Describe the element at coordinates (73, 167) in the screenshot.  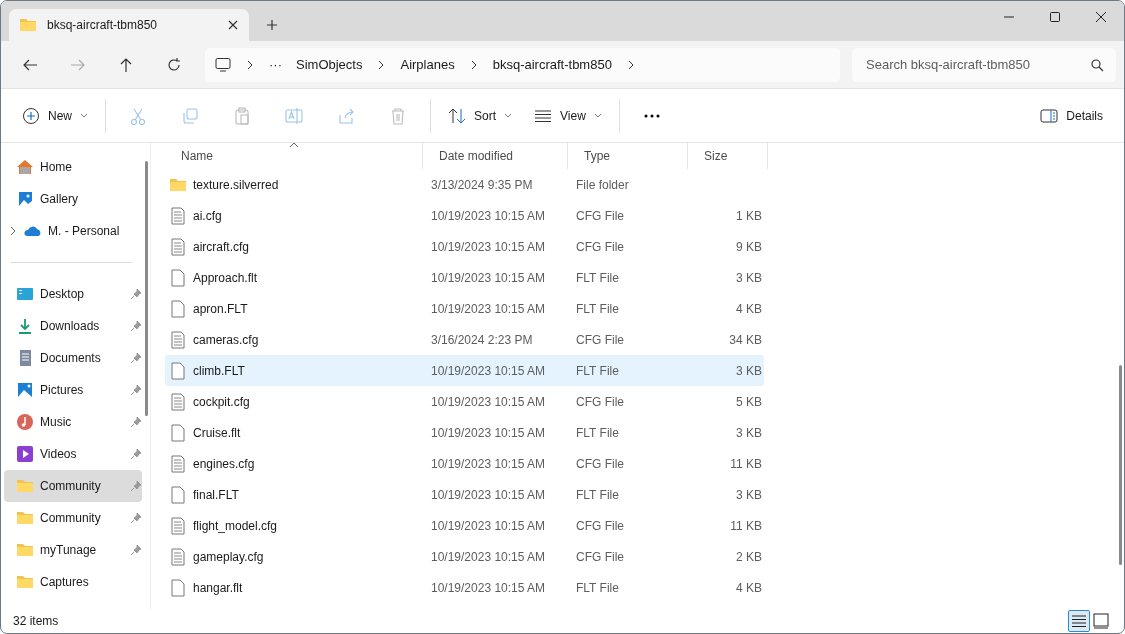
I see `sidebar-item: Home` at that location.